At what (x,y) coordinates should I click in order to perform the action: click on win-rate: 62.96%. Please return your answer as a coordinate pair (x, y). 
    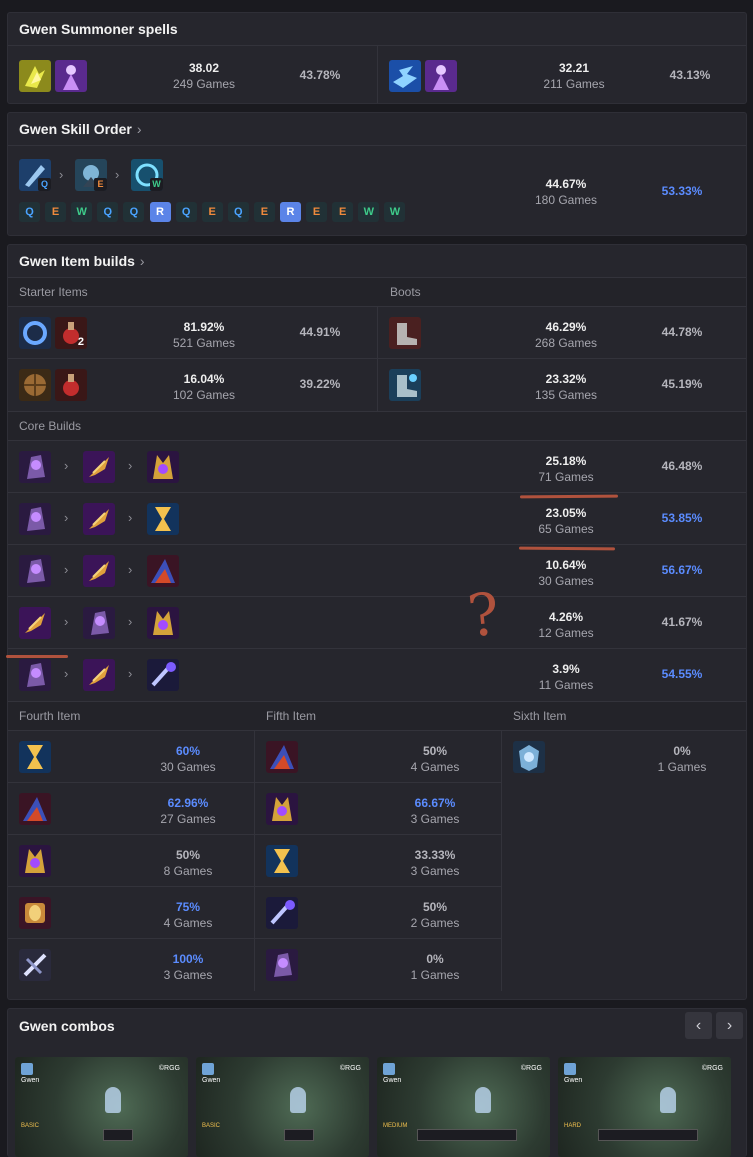
    Looking at the image, I should click on (188, 803).